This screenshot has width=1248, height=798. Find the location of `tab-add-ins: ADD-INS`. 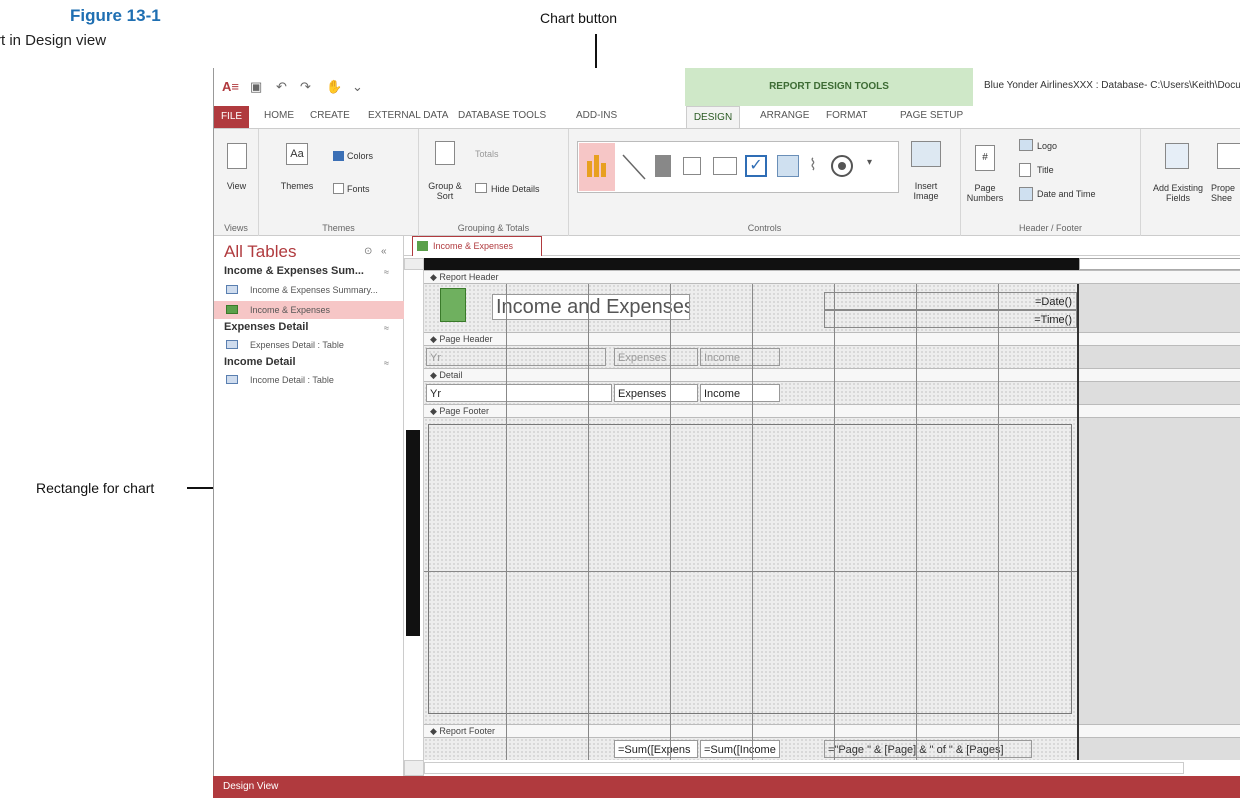

tab-add-ins: ADD-INS is located at coordinates (596, 115).